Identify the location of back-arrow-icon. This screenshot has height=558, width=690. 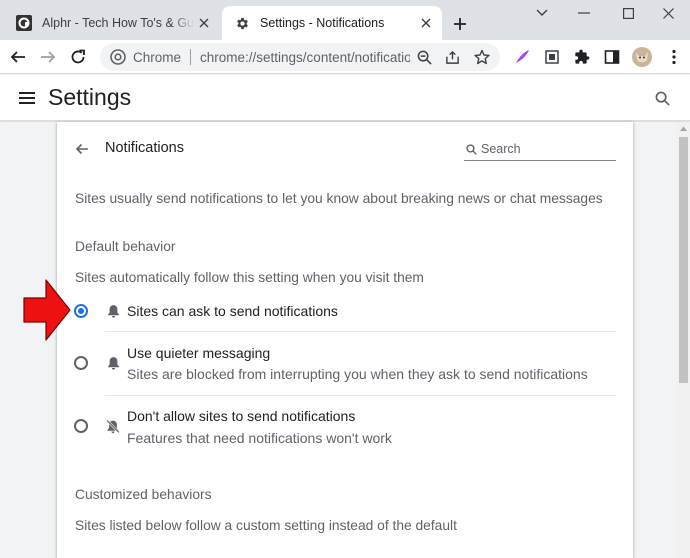
(82, 149).